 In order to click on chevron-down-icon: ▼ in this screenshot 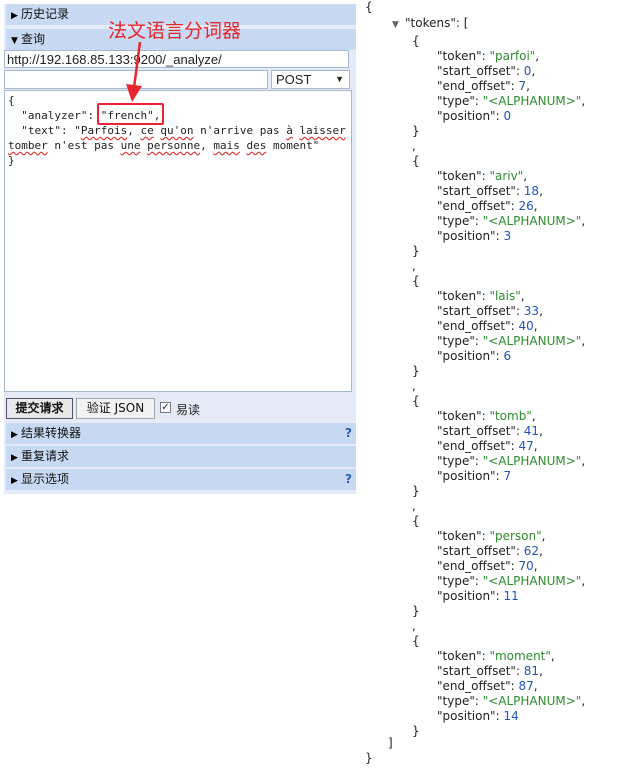, I will do `click(339, 79)`.